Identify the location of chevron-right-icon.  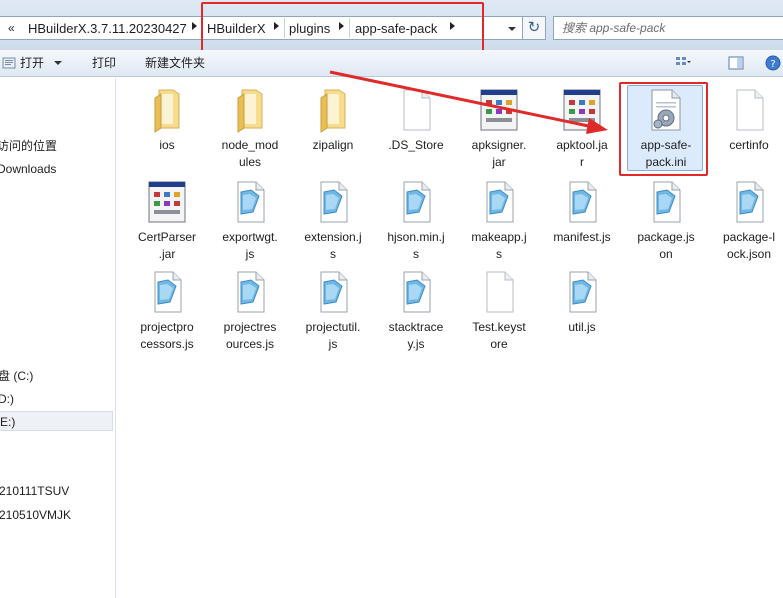
(194, 26).